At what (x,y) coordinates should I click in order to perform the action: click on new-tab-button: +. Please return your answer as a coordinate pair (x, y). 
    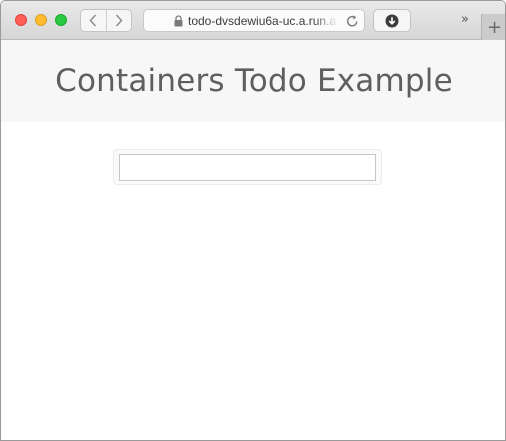
    Looking at the image, I should click on (493, 27).